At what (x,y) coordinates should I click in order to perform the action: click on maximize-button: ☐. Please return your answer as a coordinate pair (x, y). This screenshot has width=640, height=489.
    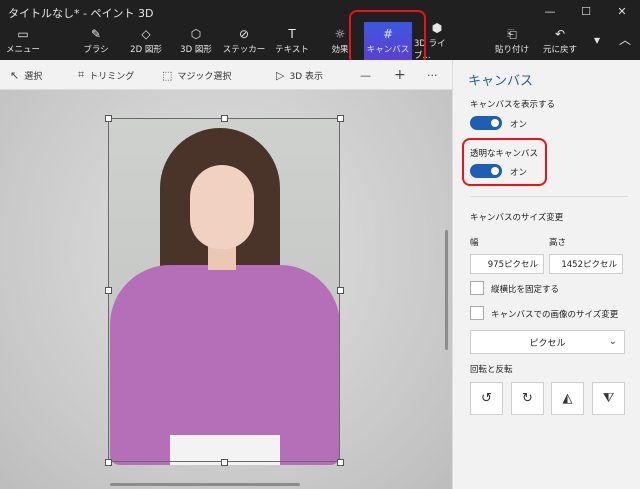
    Looking at the image, I should click on (586, 11).